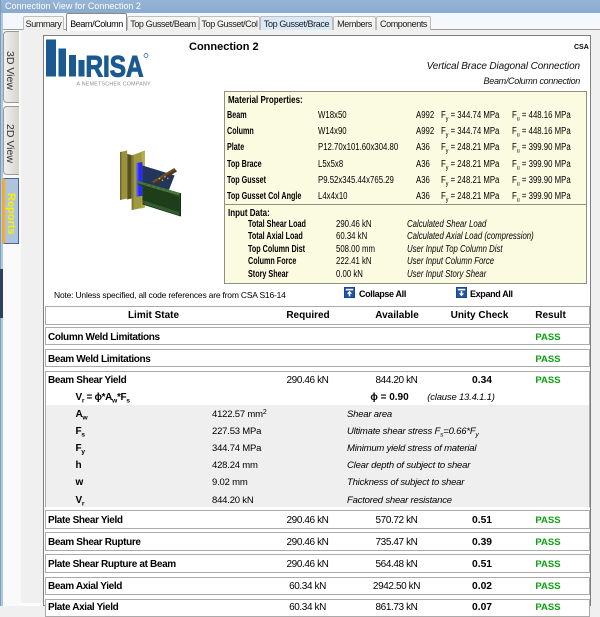 The width and height of the screenshot is (600, 617). I want to click on svg-text: RISA, so click(115, 67).